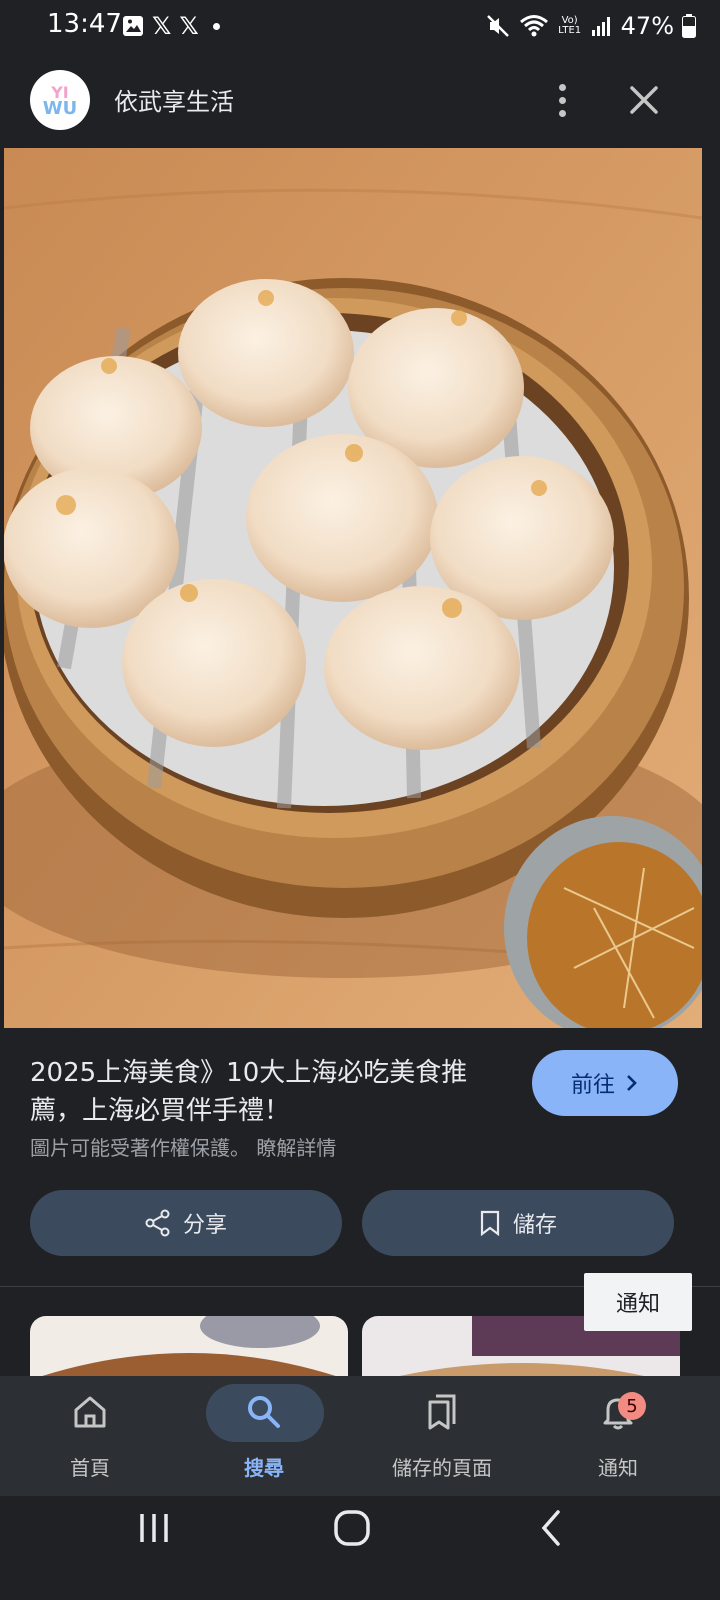 This screenshot has height=1600, width=720. Describe the element at coordinates (133, 26) in the screenshot. I see `gallery-icon` at that location.